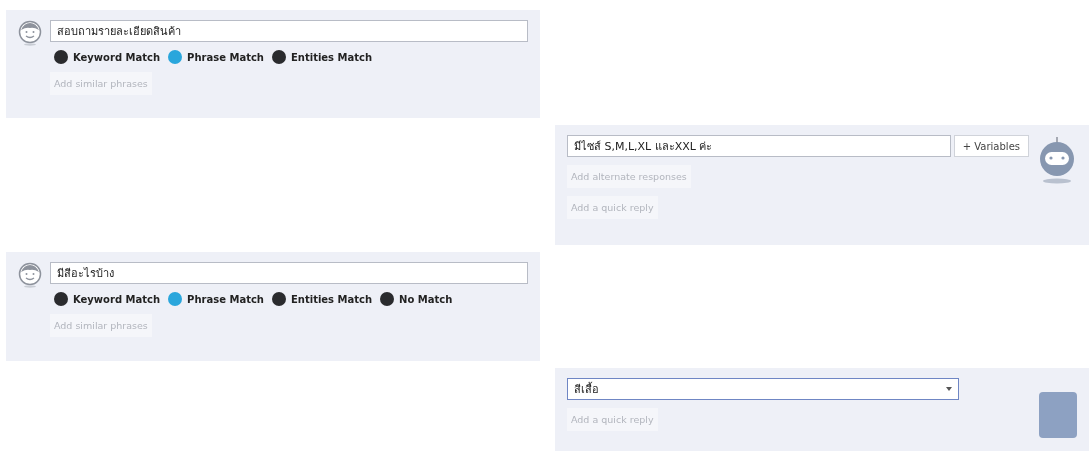 The image size is (1089, 453). I want to click on variables-button: + Variables, so click(991, 146).